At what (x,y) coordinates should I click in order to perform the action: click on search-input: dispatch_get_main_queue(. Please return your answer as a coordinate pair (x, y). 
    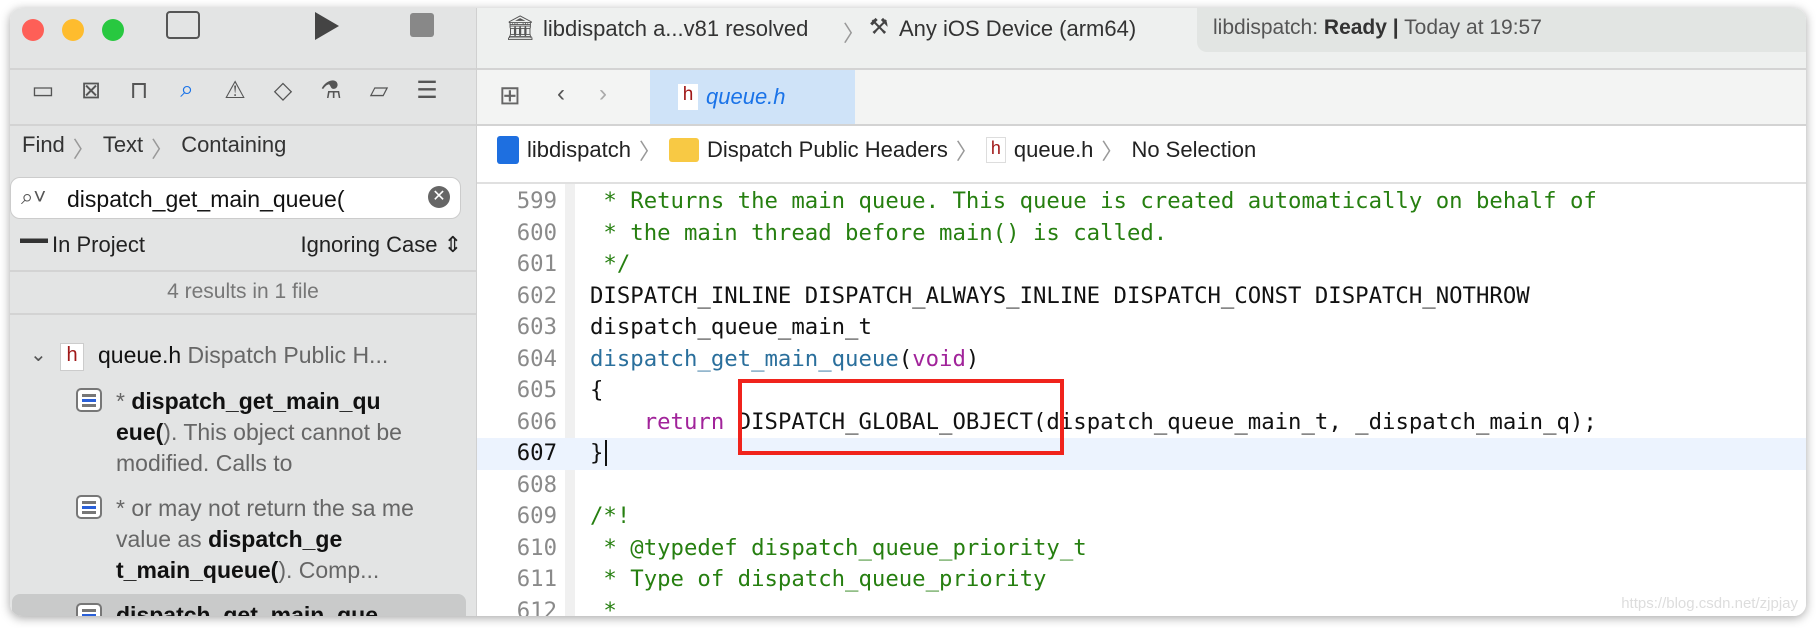
    Looking at the image, I should click on (205, 199).